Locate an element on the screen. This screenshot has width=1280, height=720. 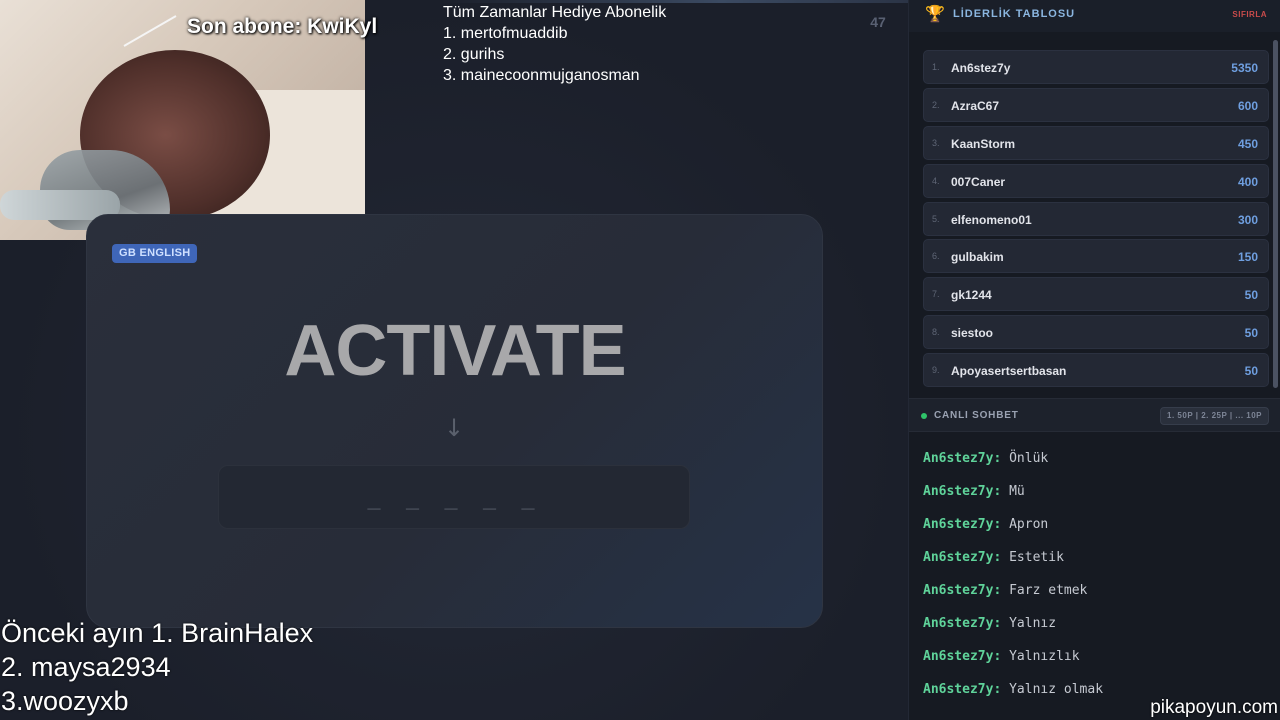
leaderboard-name: elfenomeno01 is located at coordinates (991, 219).